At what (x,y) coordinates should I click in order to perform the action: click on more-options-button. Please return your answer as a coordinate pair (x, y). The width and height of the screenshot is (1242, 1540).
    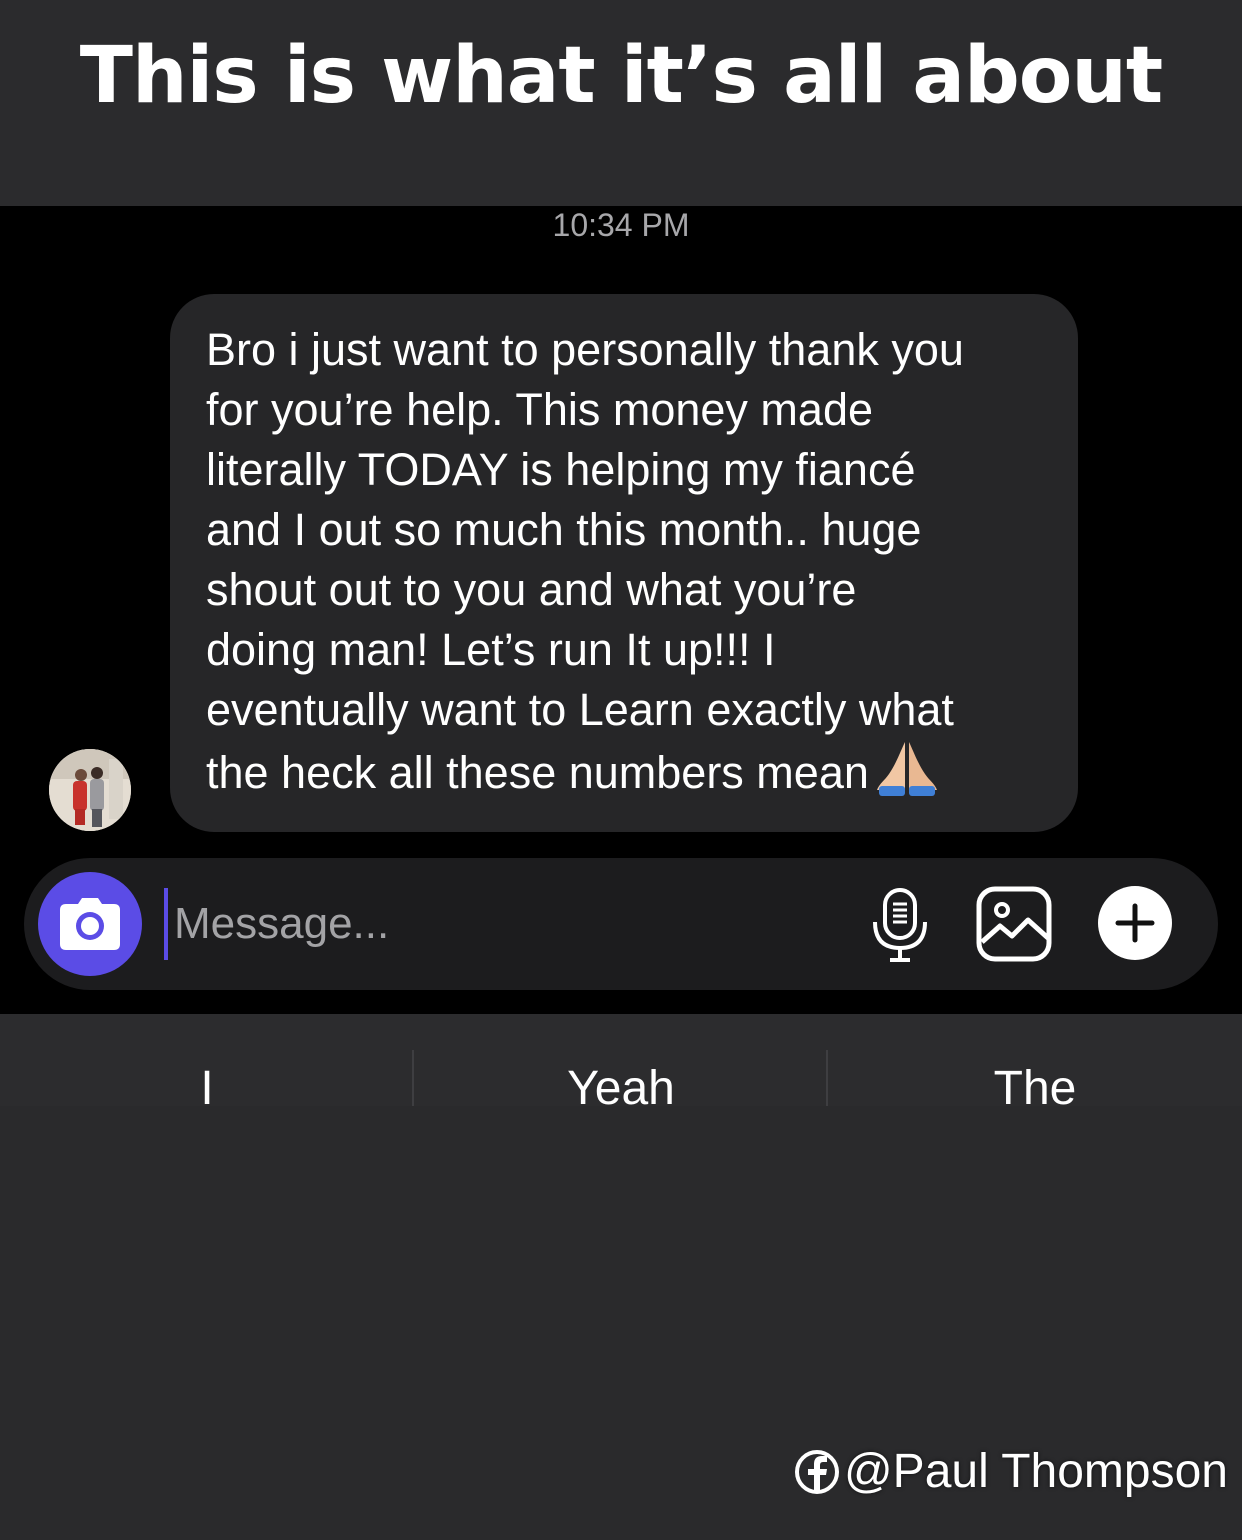
    Looking at the image, I should click on (1135, 923).